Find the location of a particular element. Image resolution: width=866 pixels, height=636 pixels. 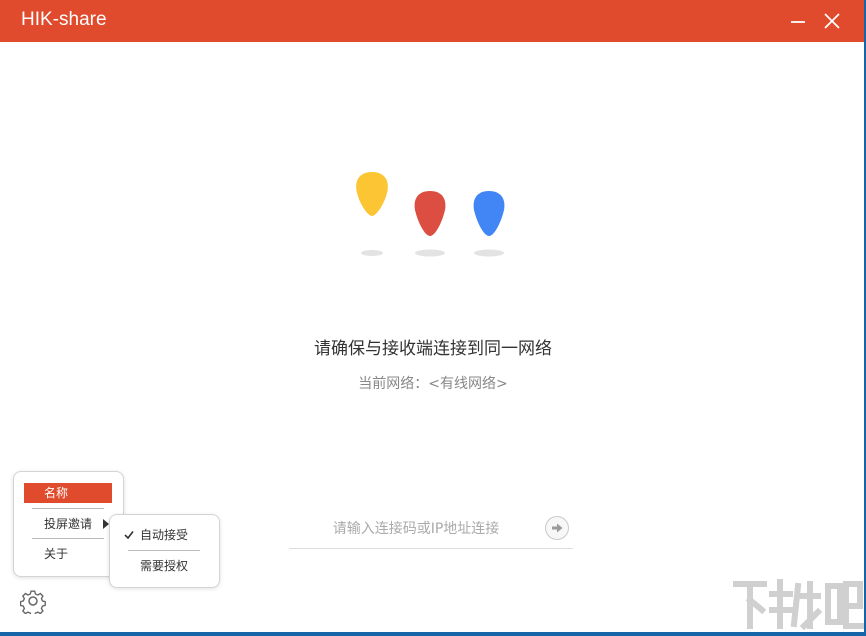

blue-drop-icon is located at coordinates (489, 224).